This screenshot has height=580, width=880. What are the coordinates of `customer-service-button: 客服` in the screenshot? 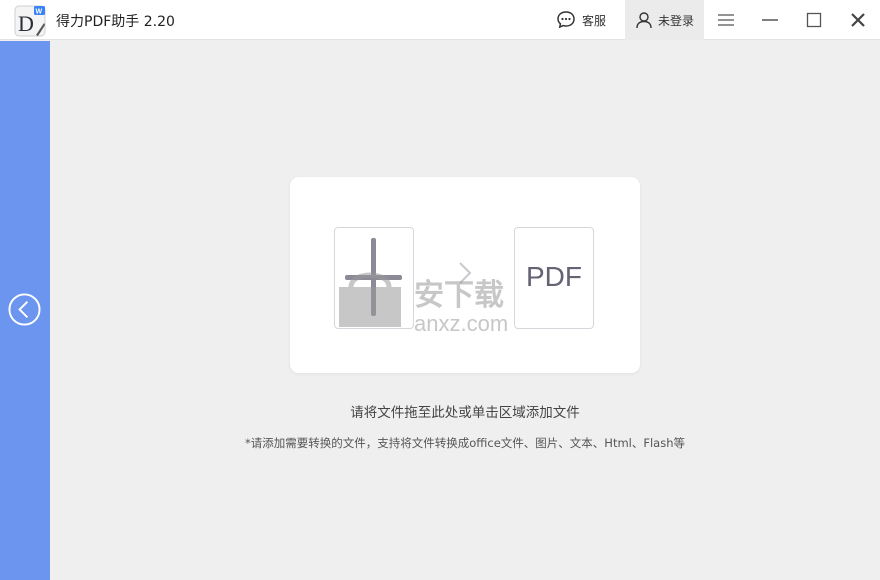 It's located at (587, 20).